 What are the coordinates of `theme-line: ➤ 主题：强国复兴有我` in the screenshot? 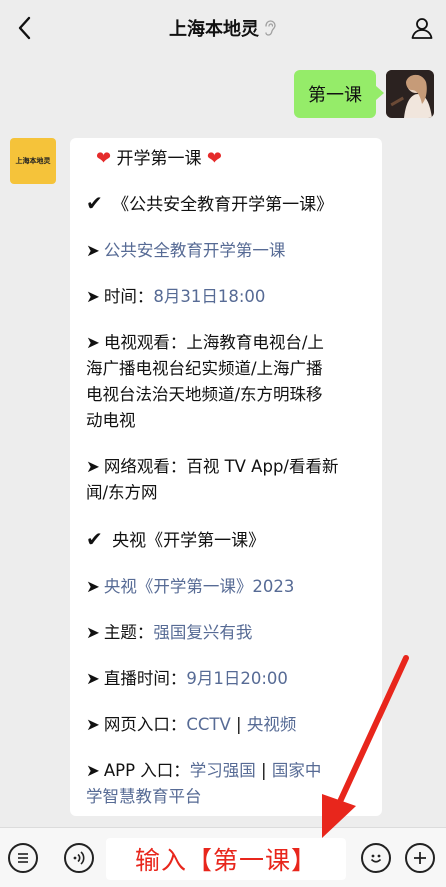 It's located at (227, 633).